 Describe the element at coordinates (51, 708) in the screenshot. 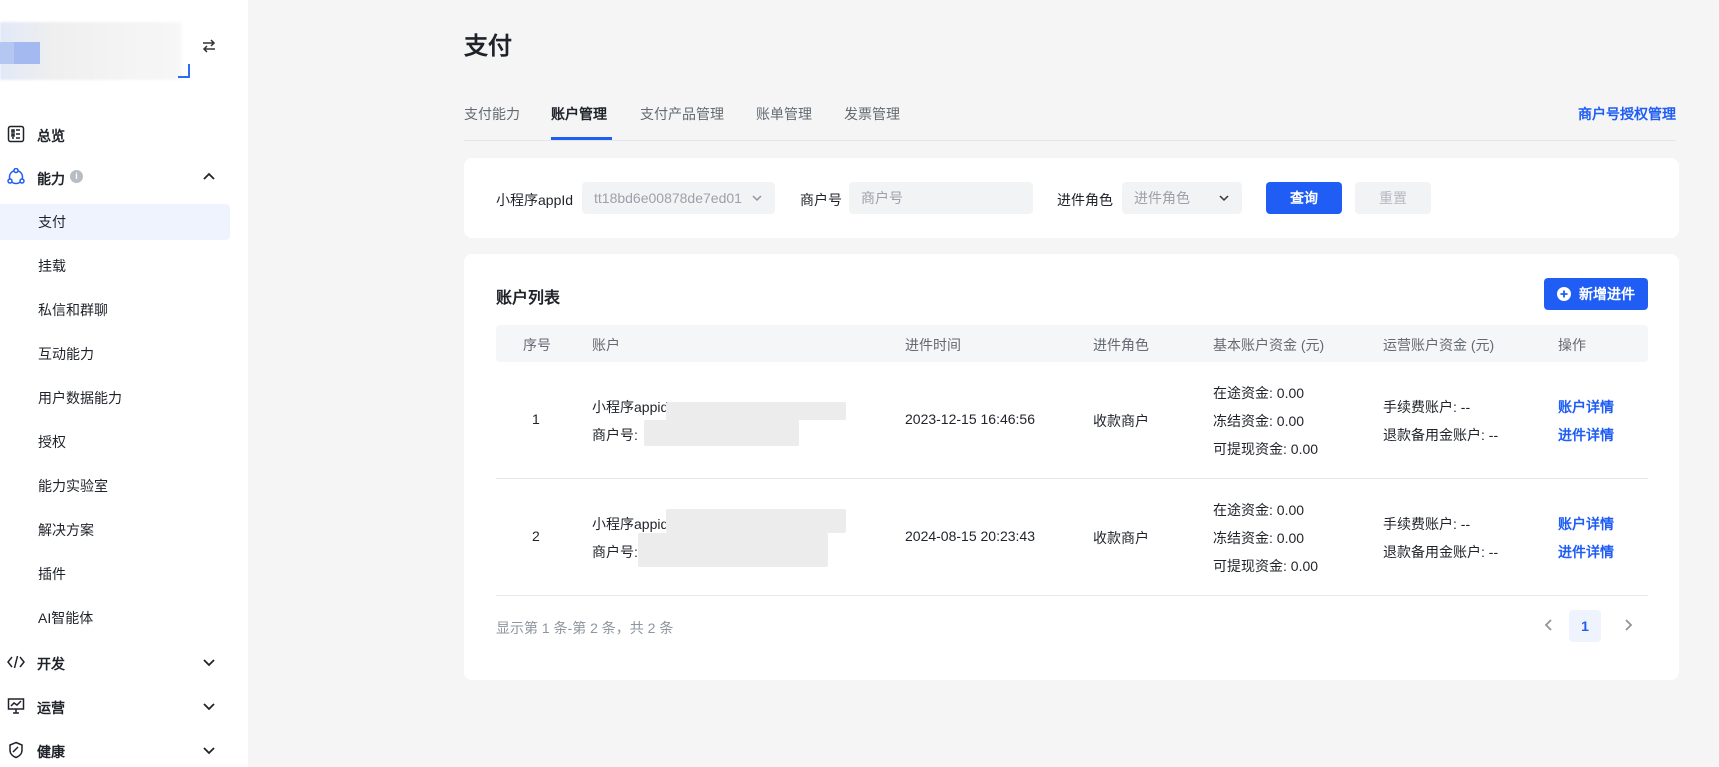

I see `nav-group-label: 运营` at that location.